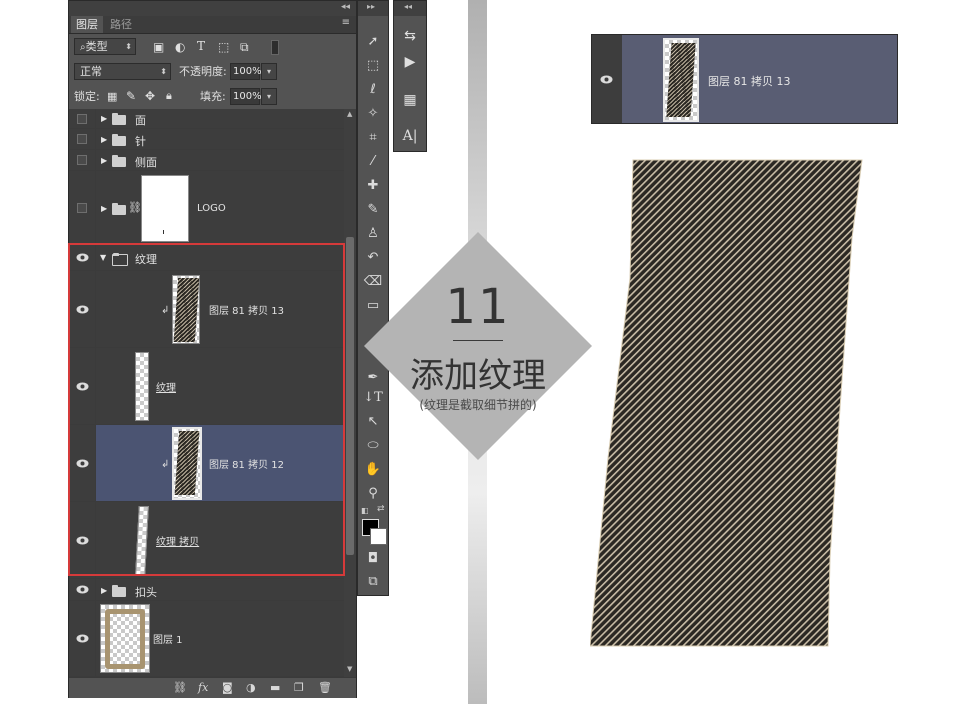 The image size is (953, 704). I want to click on layer-name: 针, so click(140, 141).